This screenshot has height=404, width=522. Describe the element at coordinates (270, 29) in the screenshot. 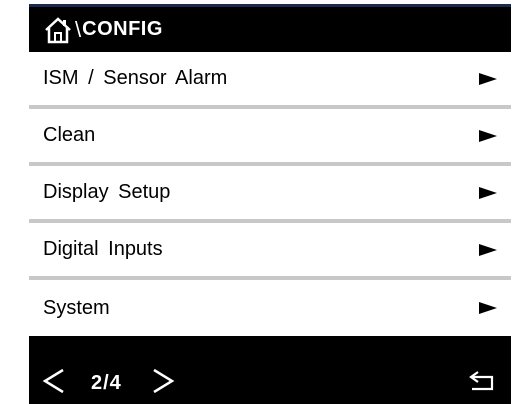

I see `header-bar: \ CONFIG` at that location.